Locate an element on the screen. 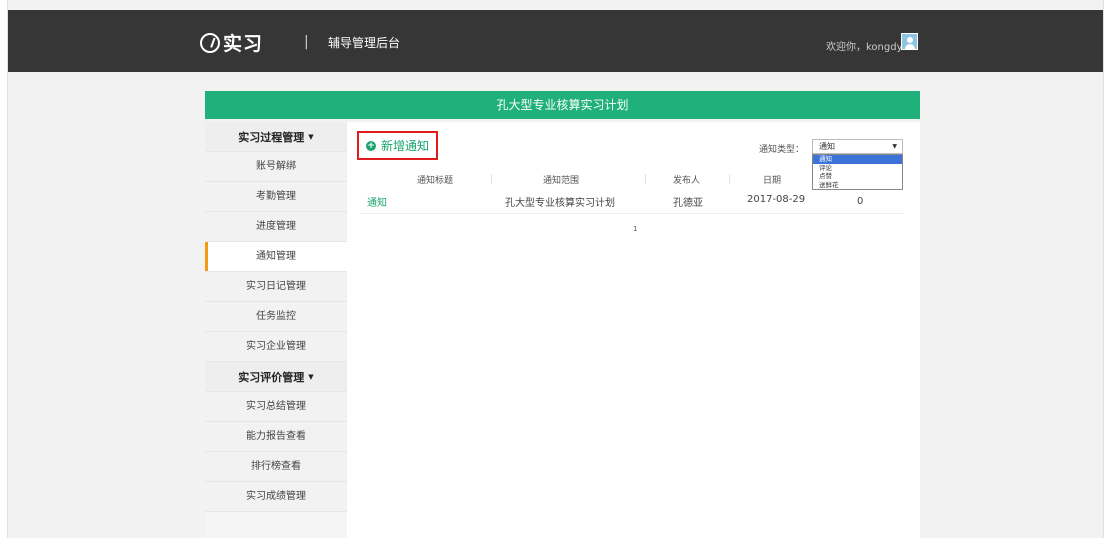  app-logo: 实习 is located at coordinates (231, 42).